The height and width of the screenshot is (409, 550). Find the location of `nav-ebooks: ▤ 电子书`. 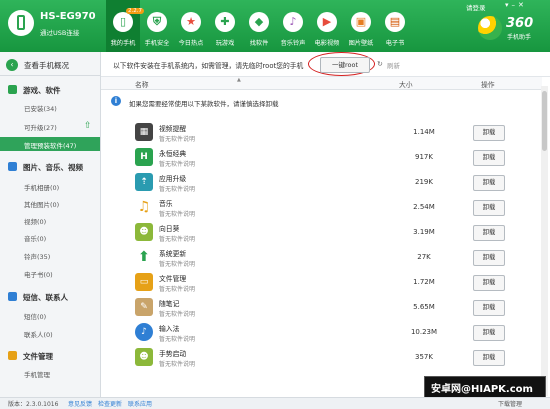

nav-ebooks: ▤ 电子书 is located at coordinates (395, 26).